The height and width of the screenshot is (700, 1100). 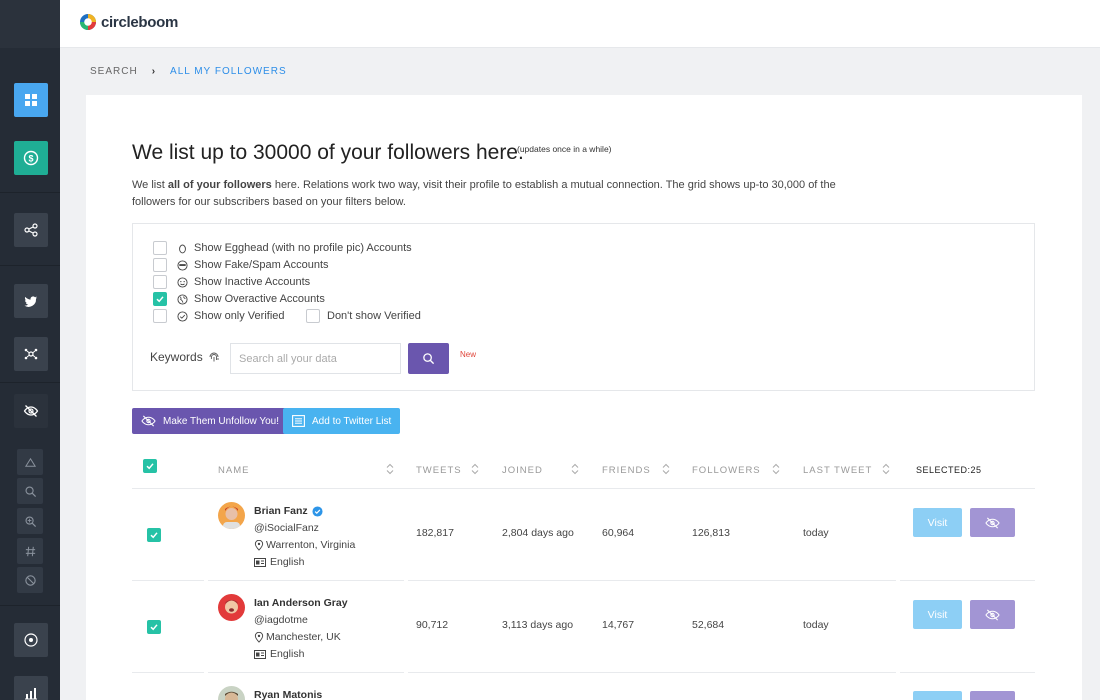 I want to click on filter-dont-show-verified: Don't show Verified, so click(x=363, y=316).